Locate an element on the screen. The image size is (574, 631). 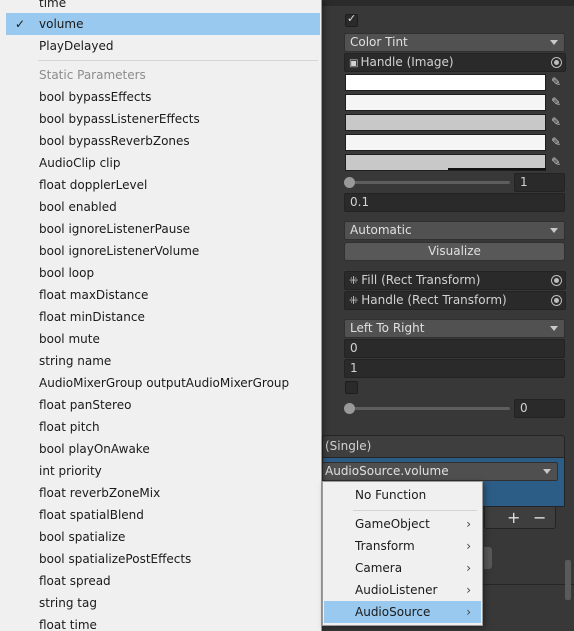
min-value: 0 is located at coordinates (354, 348).